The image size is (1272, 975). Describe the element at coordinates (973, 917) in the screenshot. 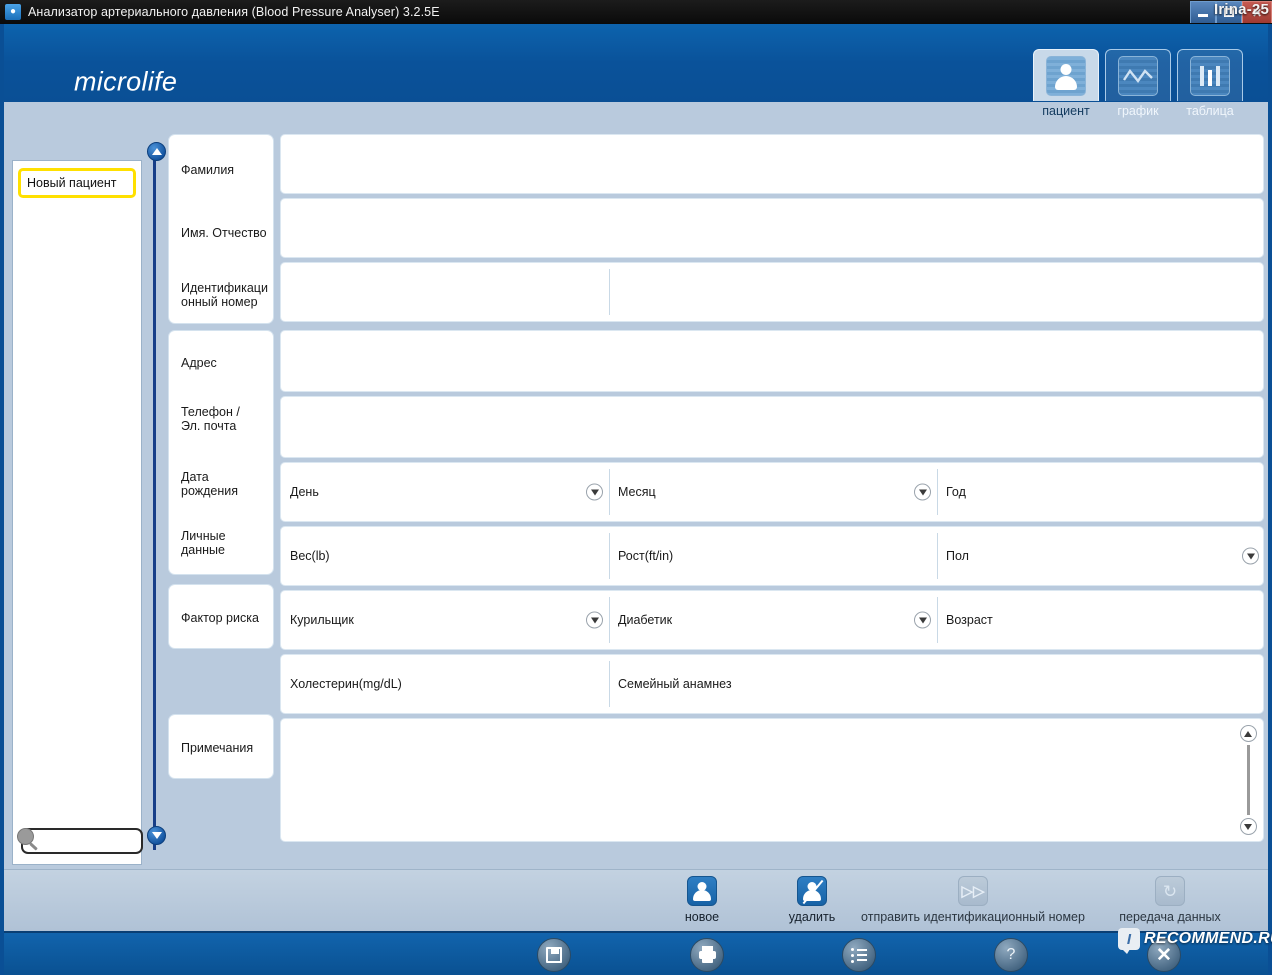

I see `send-id-label: отправить идентификационный номер` at that location.